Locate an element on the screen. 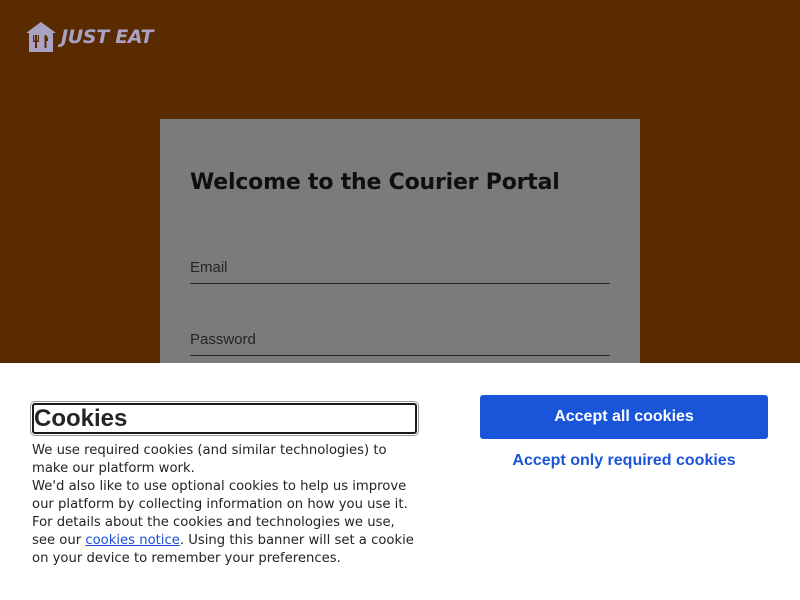 The height and width of the screenshot is (600, 800). brand-logo: JUST EAT is located at coordinates (88, 37).